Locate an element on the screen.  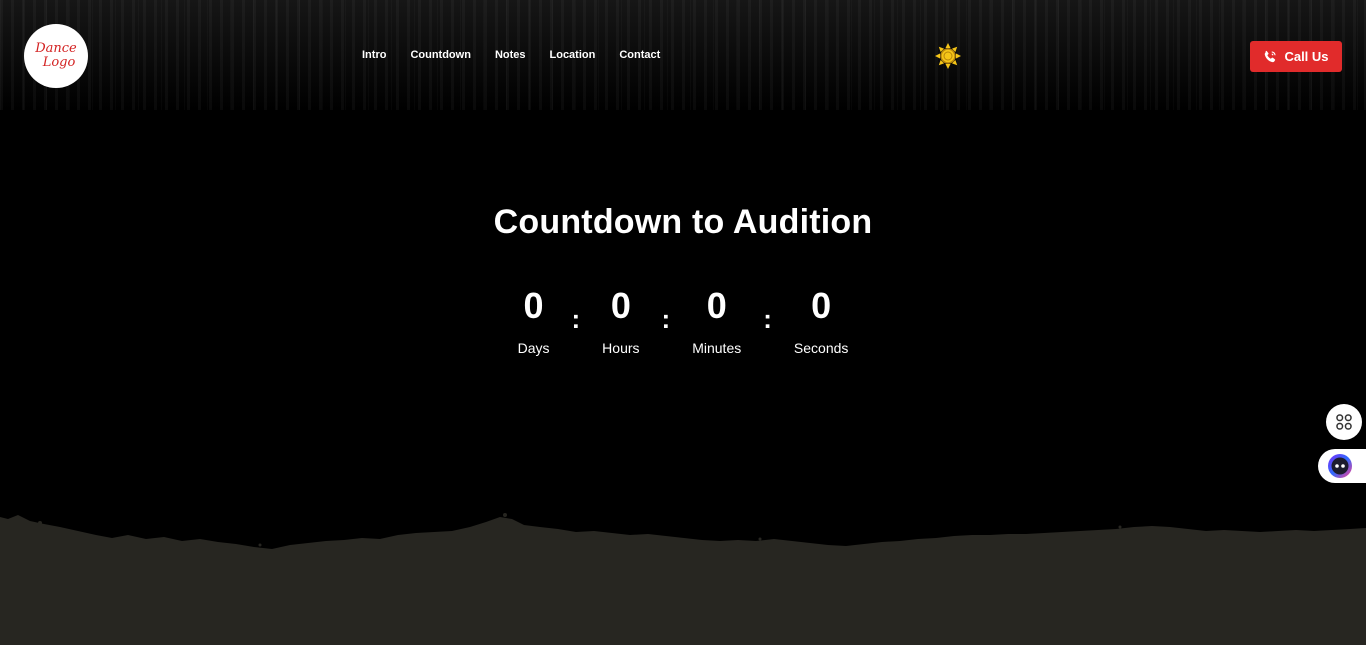
countdown-minutes: 0 Minutes is located at coordinates (717, 321).